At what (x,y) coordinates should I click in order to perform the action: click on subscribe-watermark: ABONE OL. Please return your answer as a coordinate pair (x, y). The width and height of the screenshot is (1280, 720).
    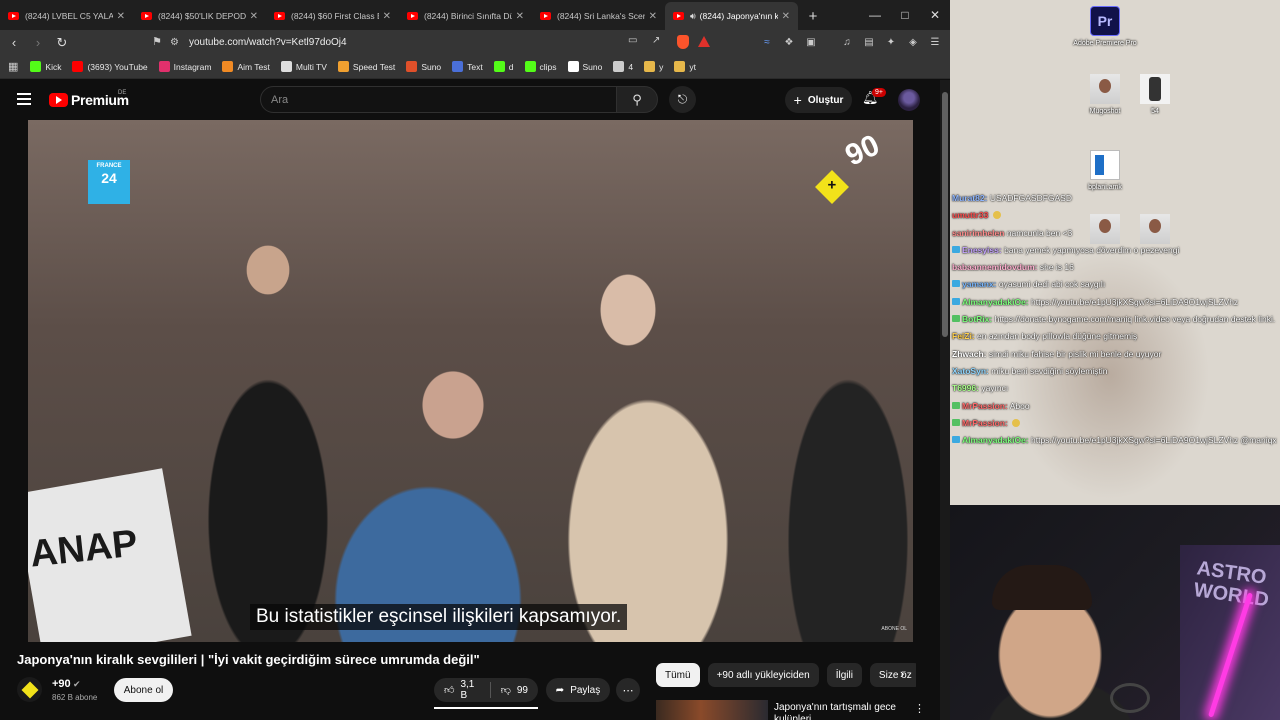
    Looking at the image, I should click on (894, 629).